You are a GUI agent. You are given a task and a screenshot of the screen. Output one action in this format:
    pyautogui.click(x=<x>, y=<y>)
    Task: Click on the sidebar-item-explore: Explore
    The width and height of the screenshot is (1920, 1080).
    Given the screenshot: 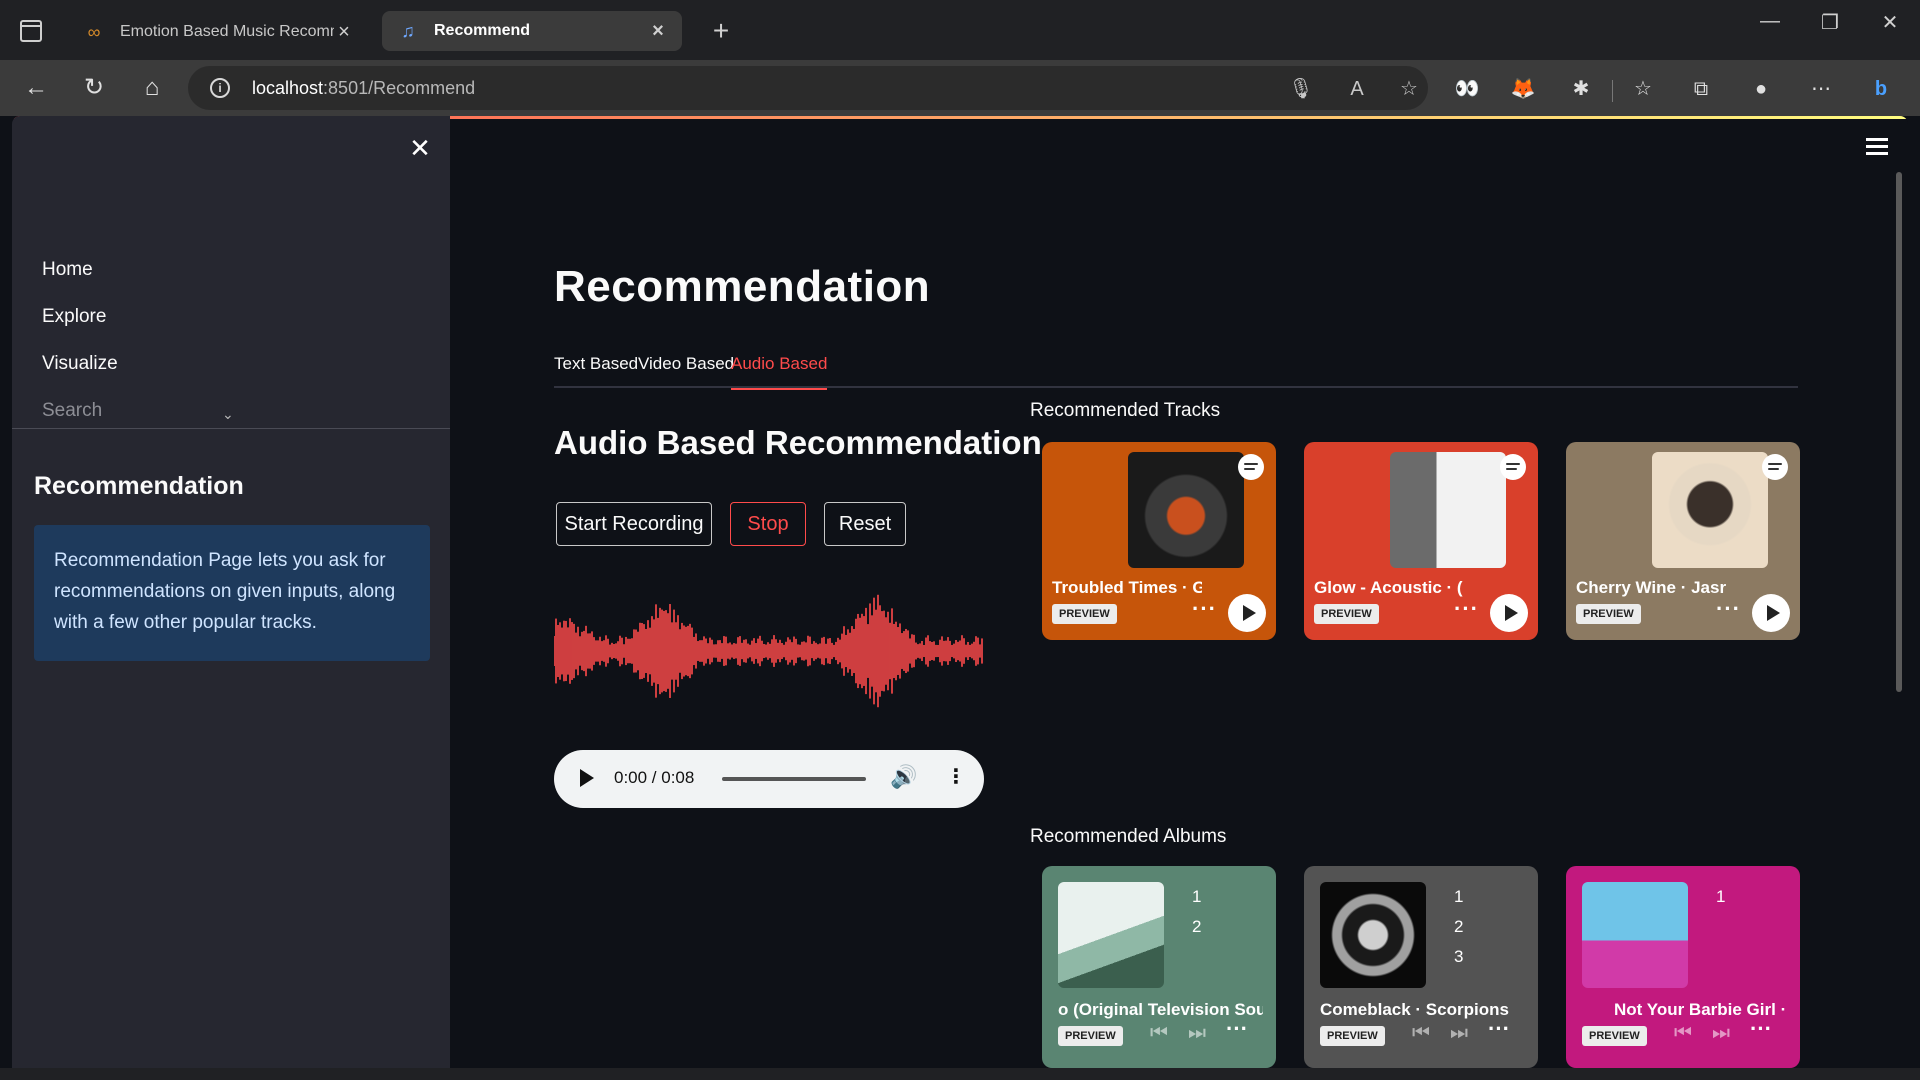 What is the action you would take?
    pyautogui.click(x=80, y=316)
    